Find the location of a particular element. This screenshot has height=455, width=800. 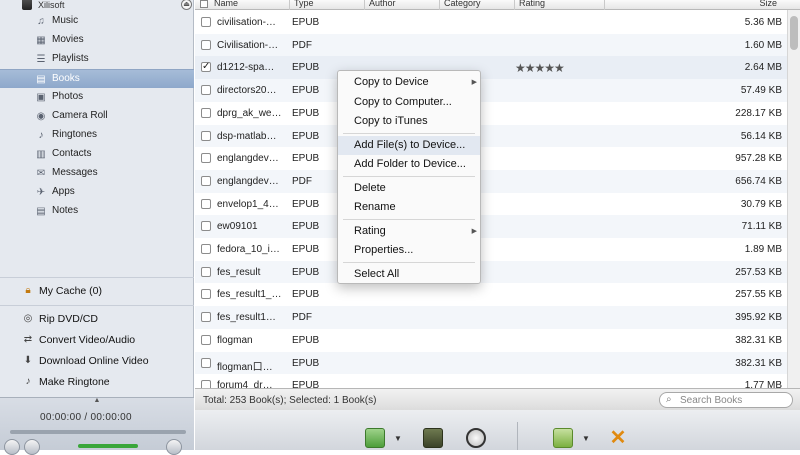

table-row: ew09101 EPUB 71.11 KB is located at coordinates (497, 226).